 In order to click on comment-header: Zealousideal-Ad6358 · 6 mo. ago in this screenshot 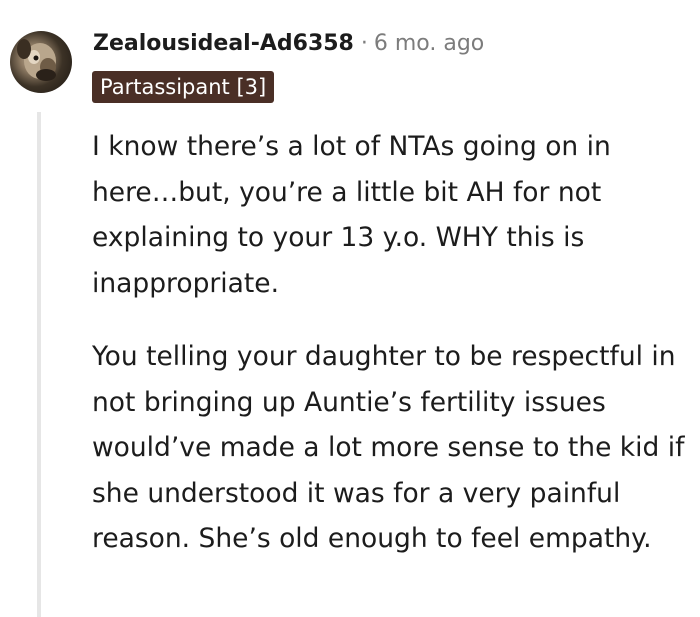, I will do `click(288, 43)`.